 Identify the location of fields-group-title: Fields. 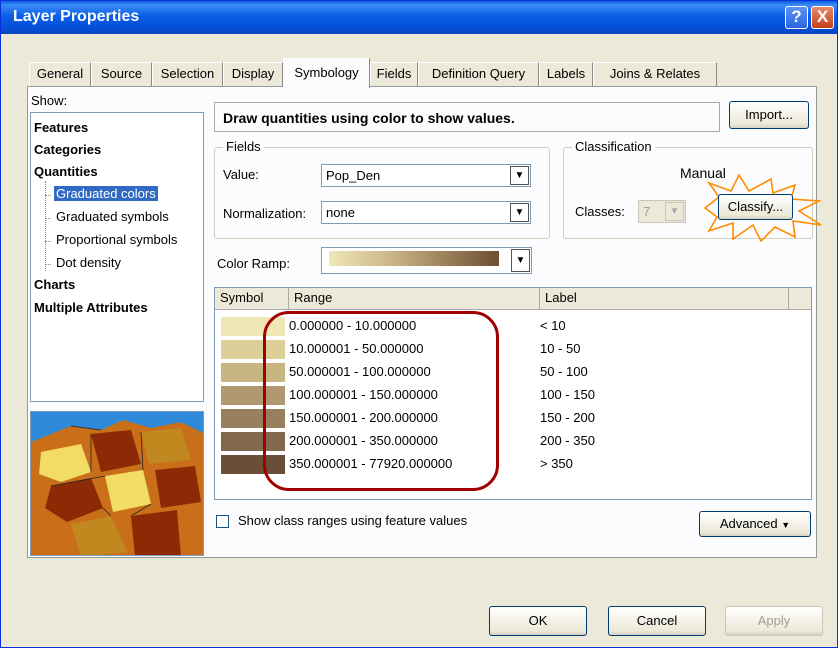
(243, 146).